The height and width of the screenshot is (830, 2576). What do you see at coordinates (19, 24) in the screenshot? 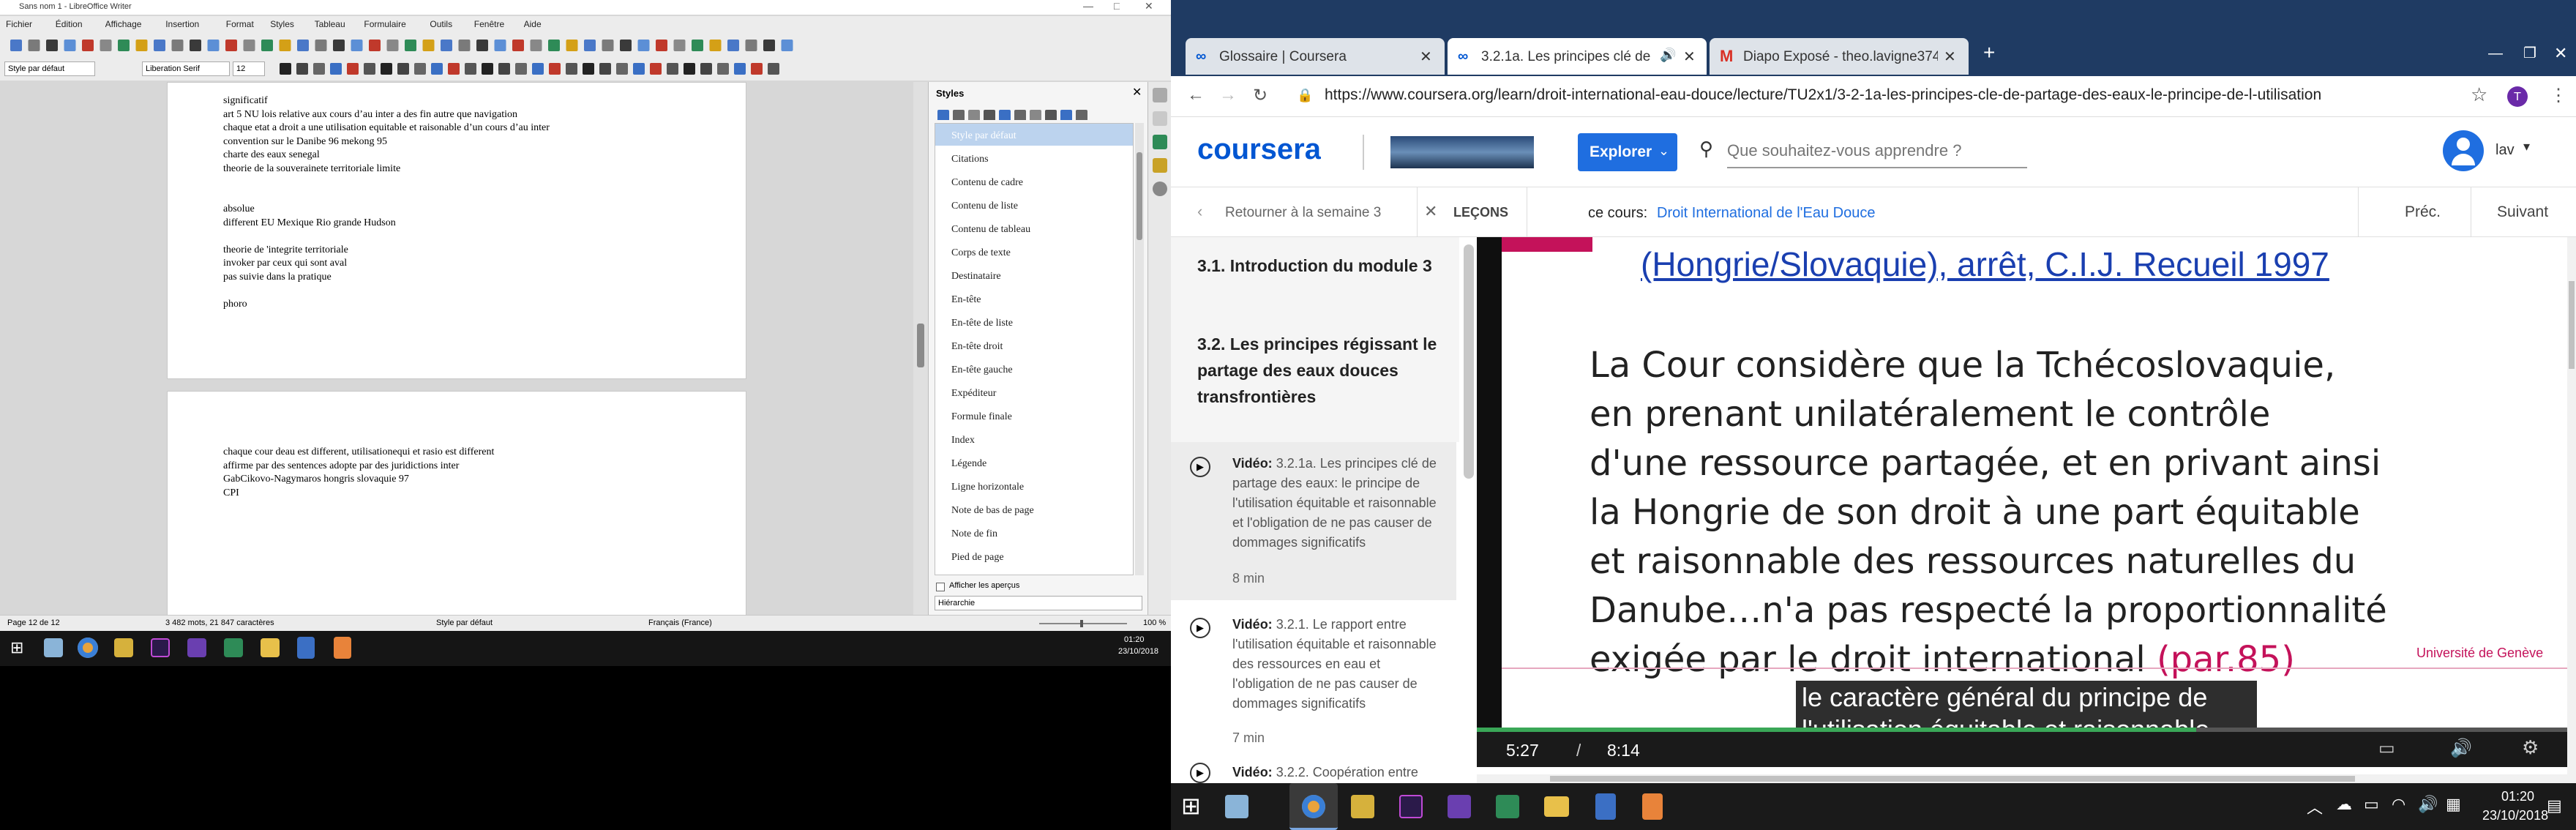
I see `menu-item: Fichier` at bounding box center [19, 24].